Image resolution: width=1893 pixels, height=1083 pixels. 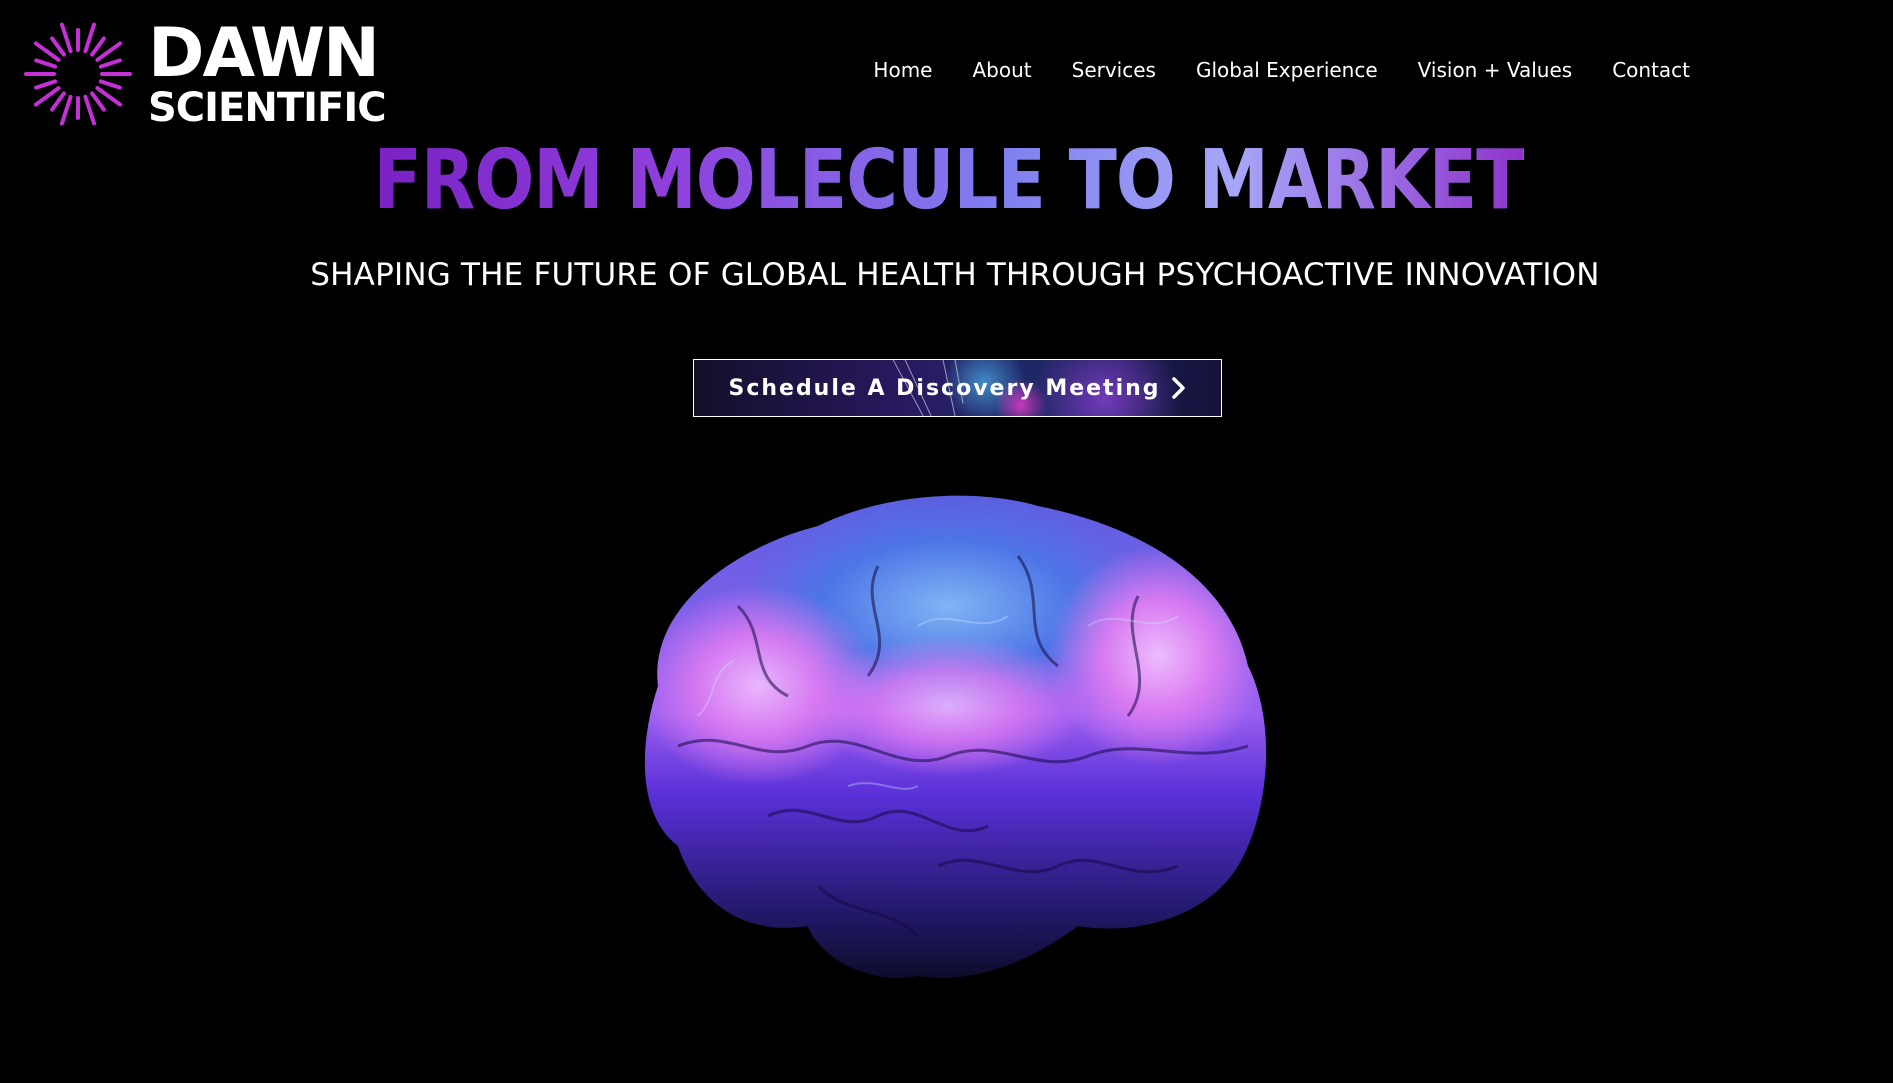 What do you see at coordinates (1178, 388) in the screenshot?
I see `chevron-right-icon` at bounding box center [1178, 388].